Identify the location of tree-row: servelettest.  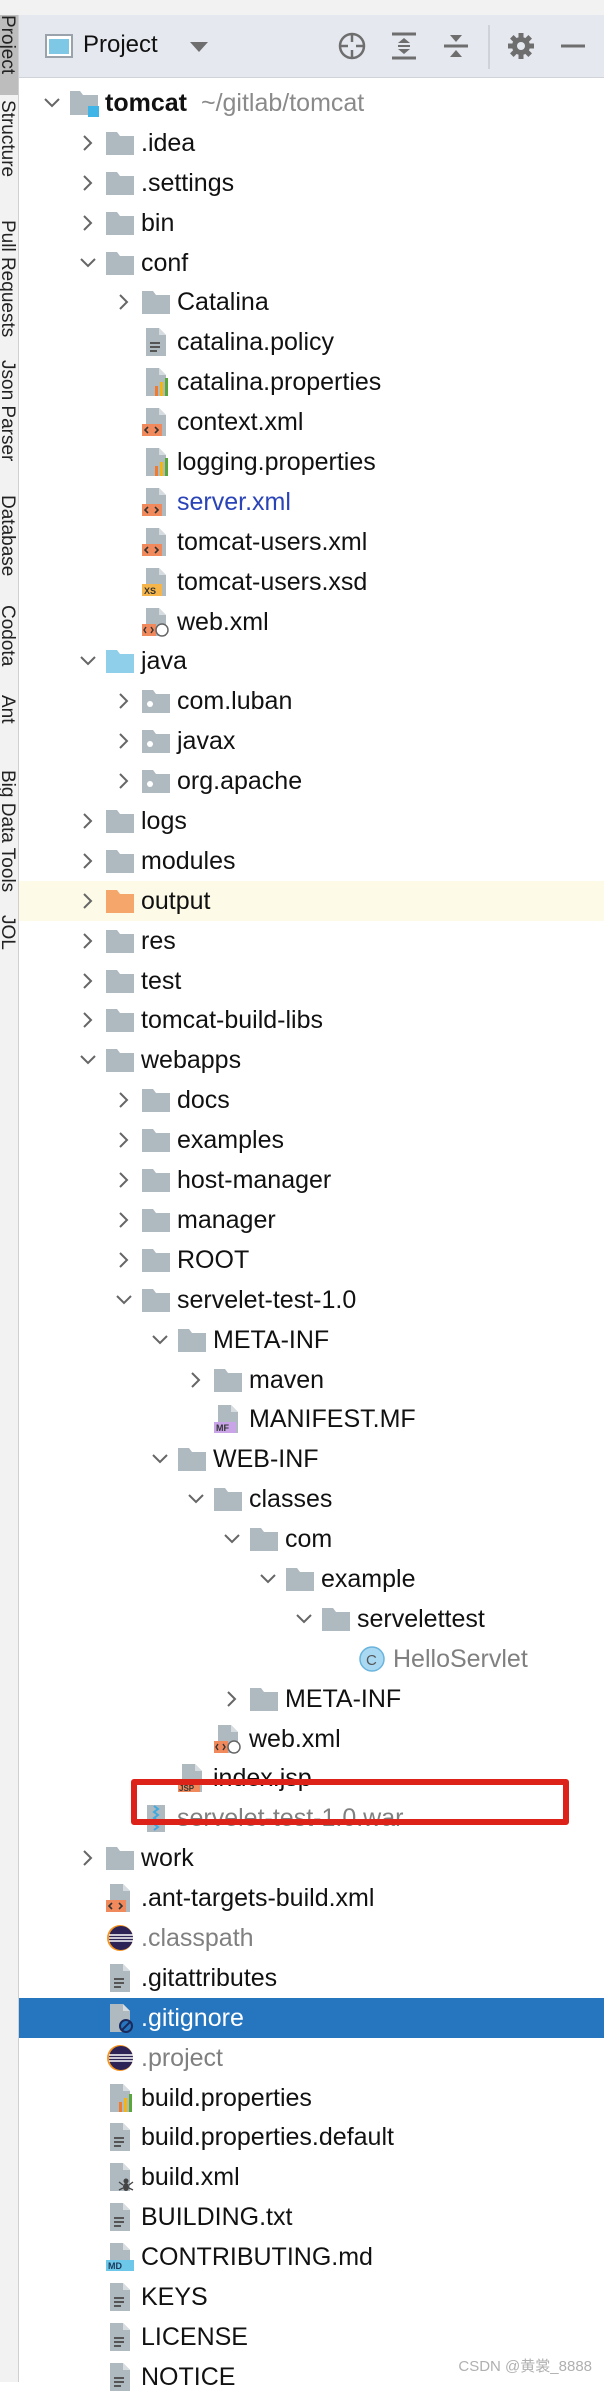
(311, 1619).